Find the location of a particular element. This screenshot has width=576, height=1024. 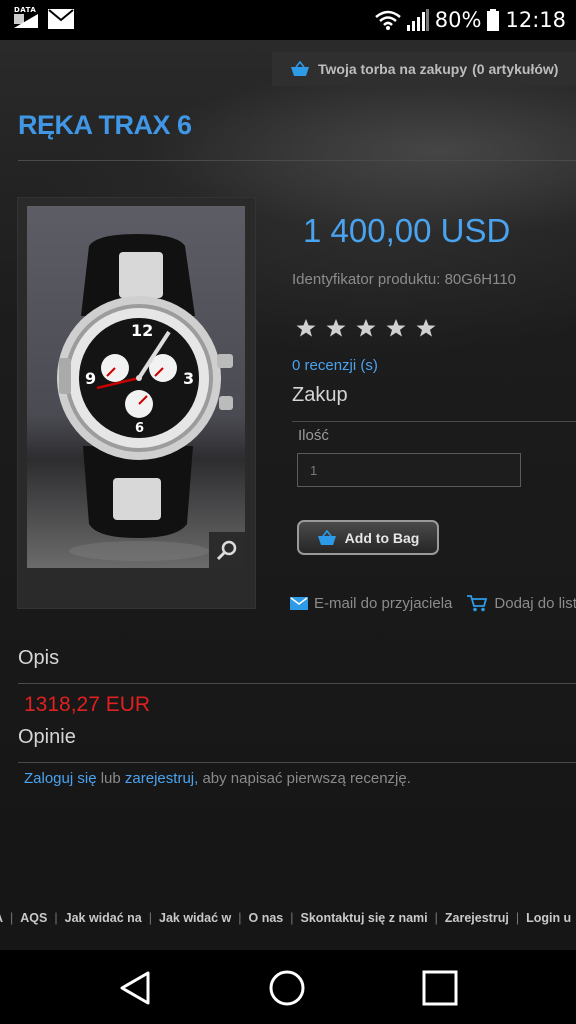

add-to-bag-button: Add to Bag is located at coordinates (368, 537).